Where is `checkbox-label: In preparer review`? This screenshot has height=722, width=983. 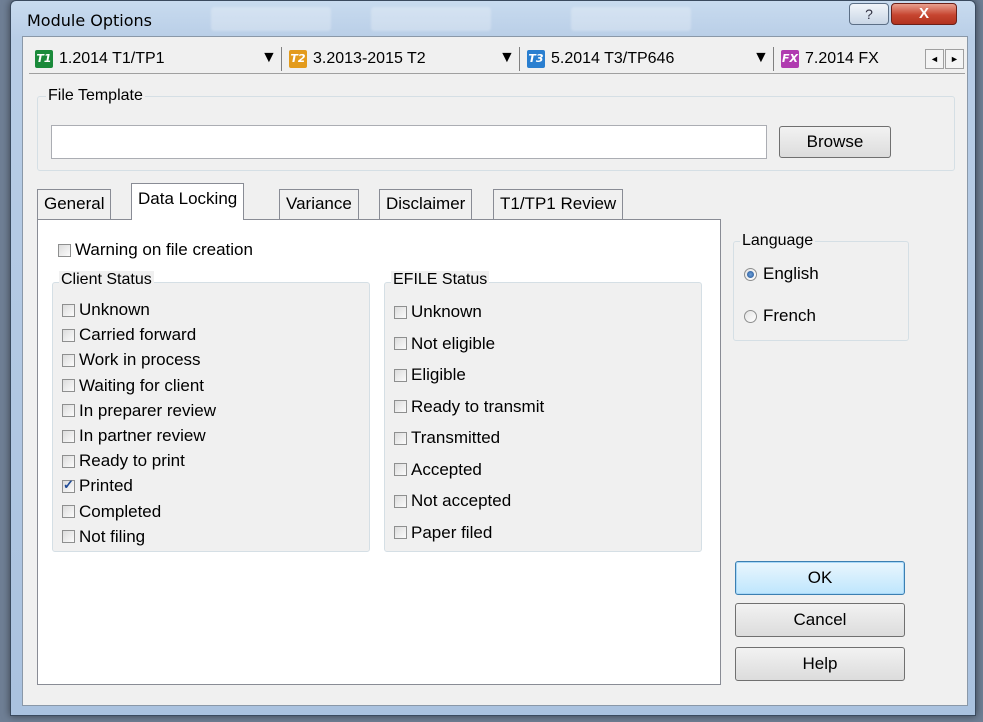 checkbox-label: In preparer review is located at coordinates (148, 410).